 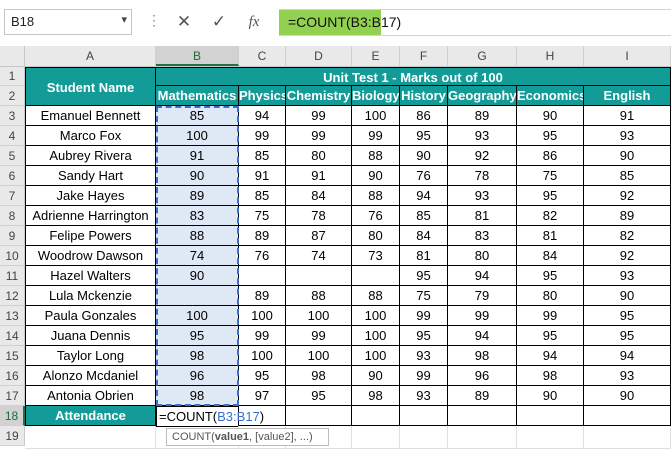 I want to click on mark-cell: 76, so click(x=262, y=256).